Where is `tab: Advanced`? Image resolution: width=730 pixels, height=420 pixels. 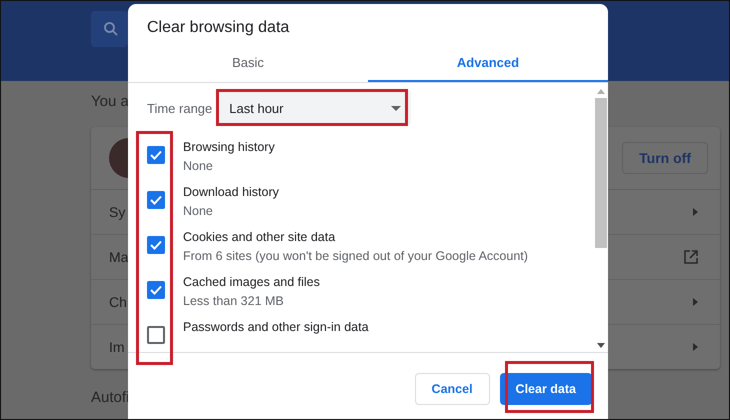 tab: Advanced is located at coordinates (488, 66).